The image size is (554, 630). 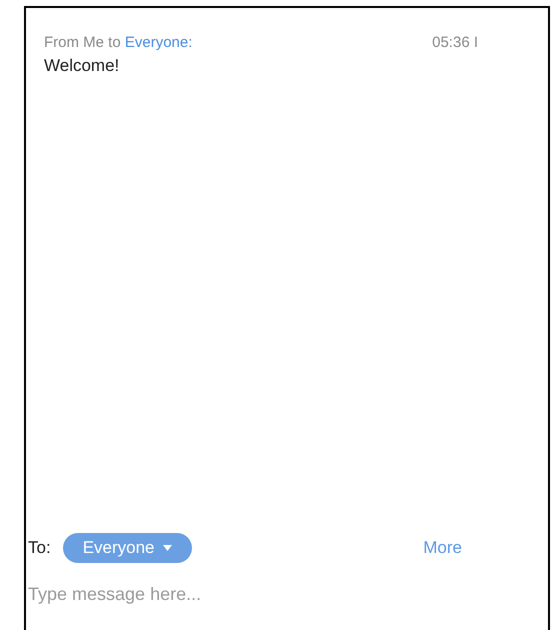 What do you see at coordinates (167, 548) in the screenshot?
I see `caret-icon` at bounding box center [167, 548].